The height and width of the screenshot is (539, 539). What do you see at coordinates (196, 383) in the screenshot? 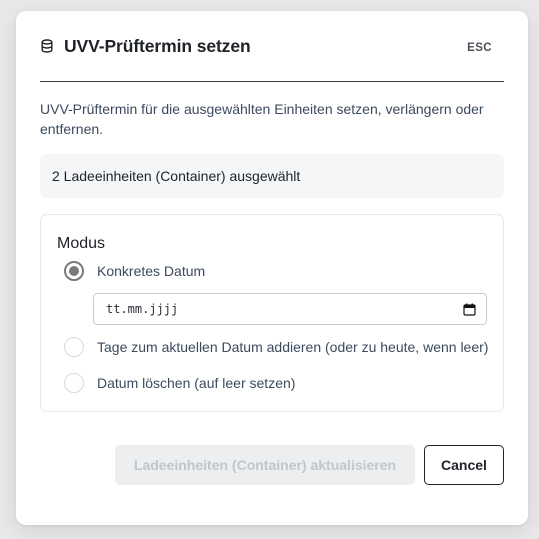
I see `mode-option-label: Datum löschen (auf leer setzen)` at bounding box center [196, 383].